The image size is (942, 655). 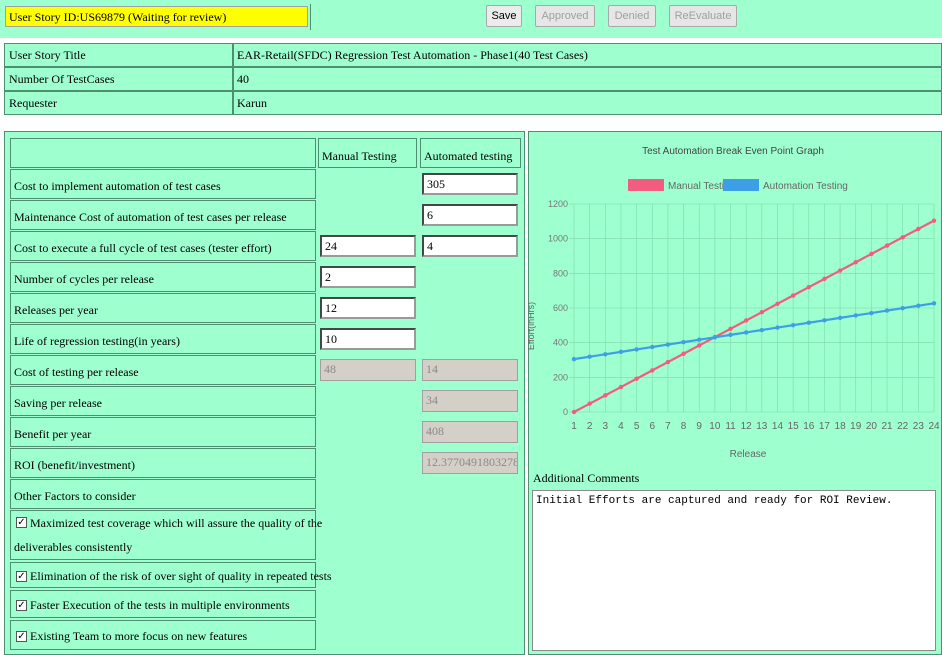 I want to click on automated-cost-implement-input: 305, so click(x=470, y=184).